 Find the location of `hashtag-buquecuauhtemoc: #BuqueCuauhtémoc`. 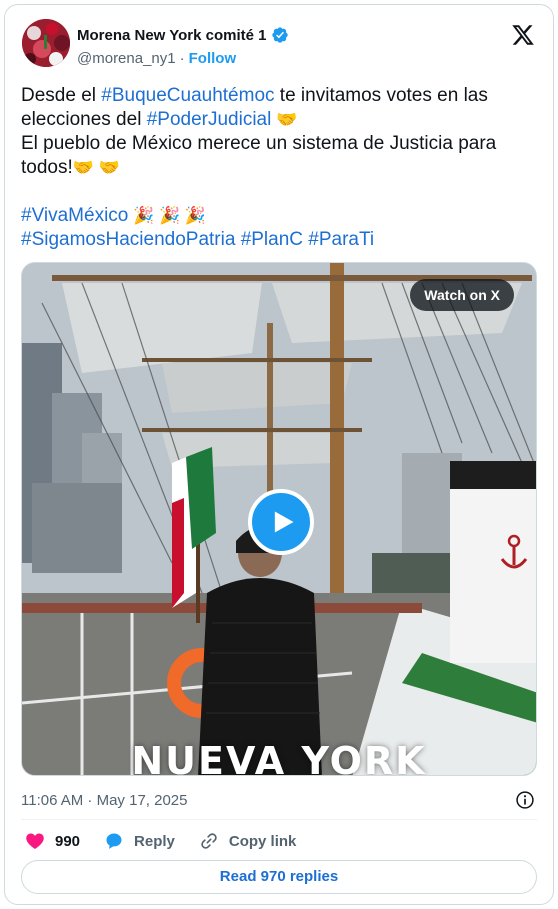

hashtag-buquecuauhtemoc: #BuqueCuauhtémoc is located at coordinates (187, 95).